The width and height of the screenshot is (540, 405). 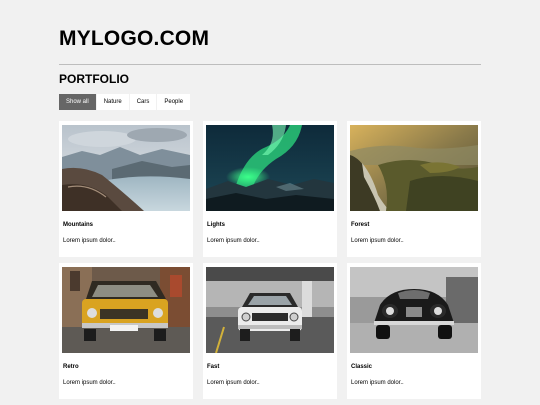 I want to click on portfolio-card-lights: Lights Lorem ipsum dolor.., so click(x=270, y=189).